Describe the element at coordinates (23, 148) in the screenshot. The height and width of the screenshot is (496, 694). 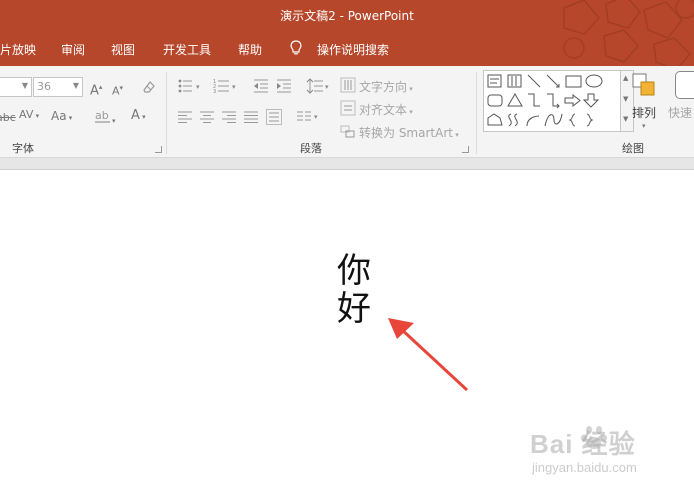
I see `group-label-font: 字体` at that location.